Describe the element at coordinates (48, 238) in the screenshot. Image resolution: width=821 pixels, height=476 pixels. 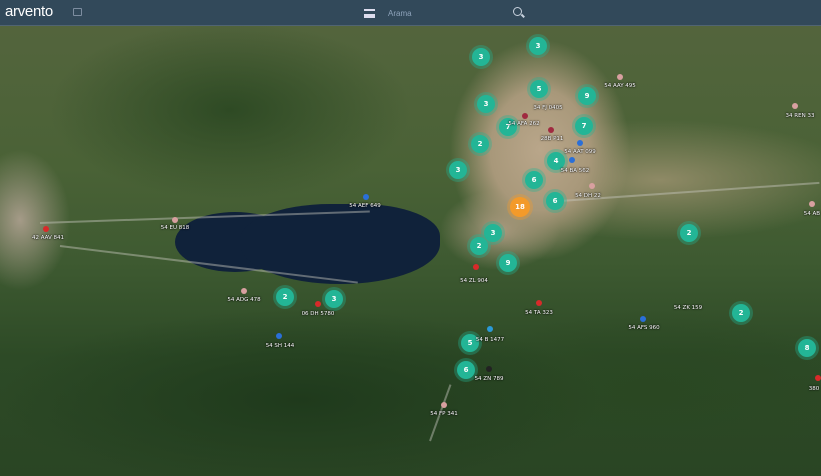
I see `vehicle-label: 42 AAV 841` at that location.